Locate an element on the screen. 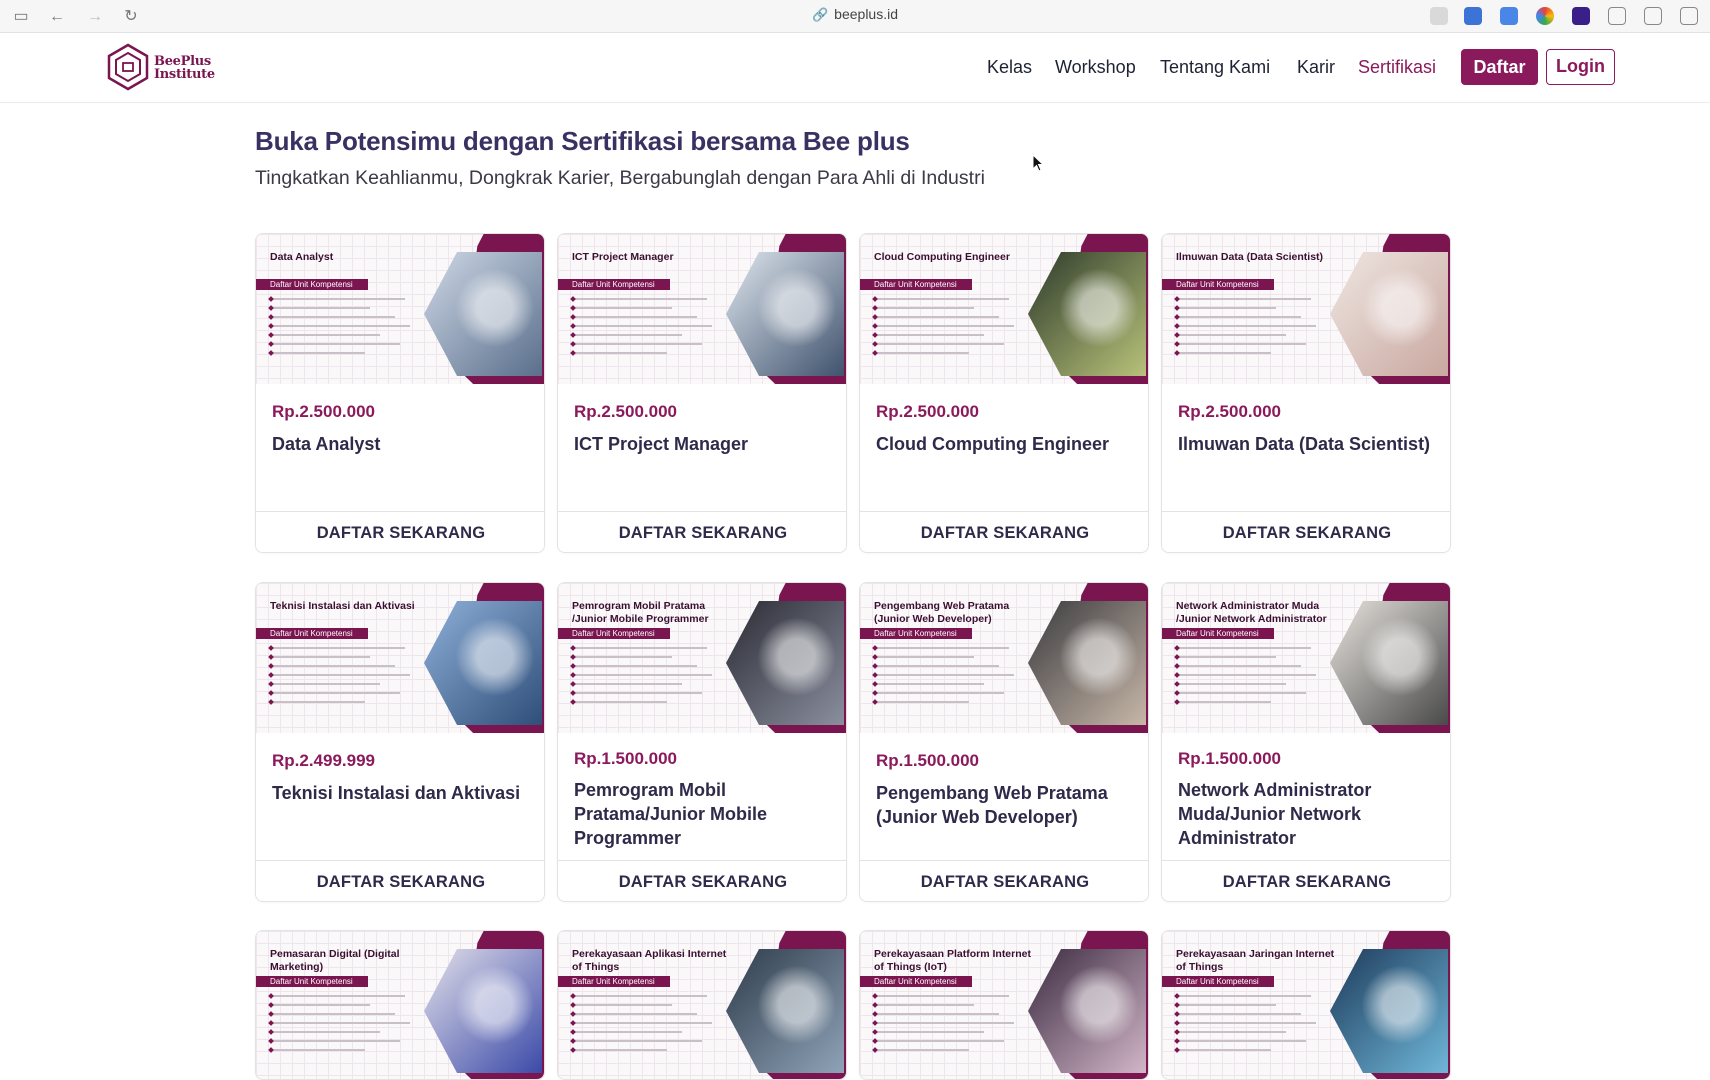 This screenshot has width=1710, height=1080. card-title: Ilmuwan Data (Data Scientist) is located at coordinates (1304, 444).